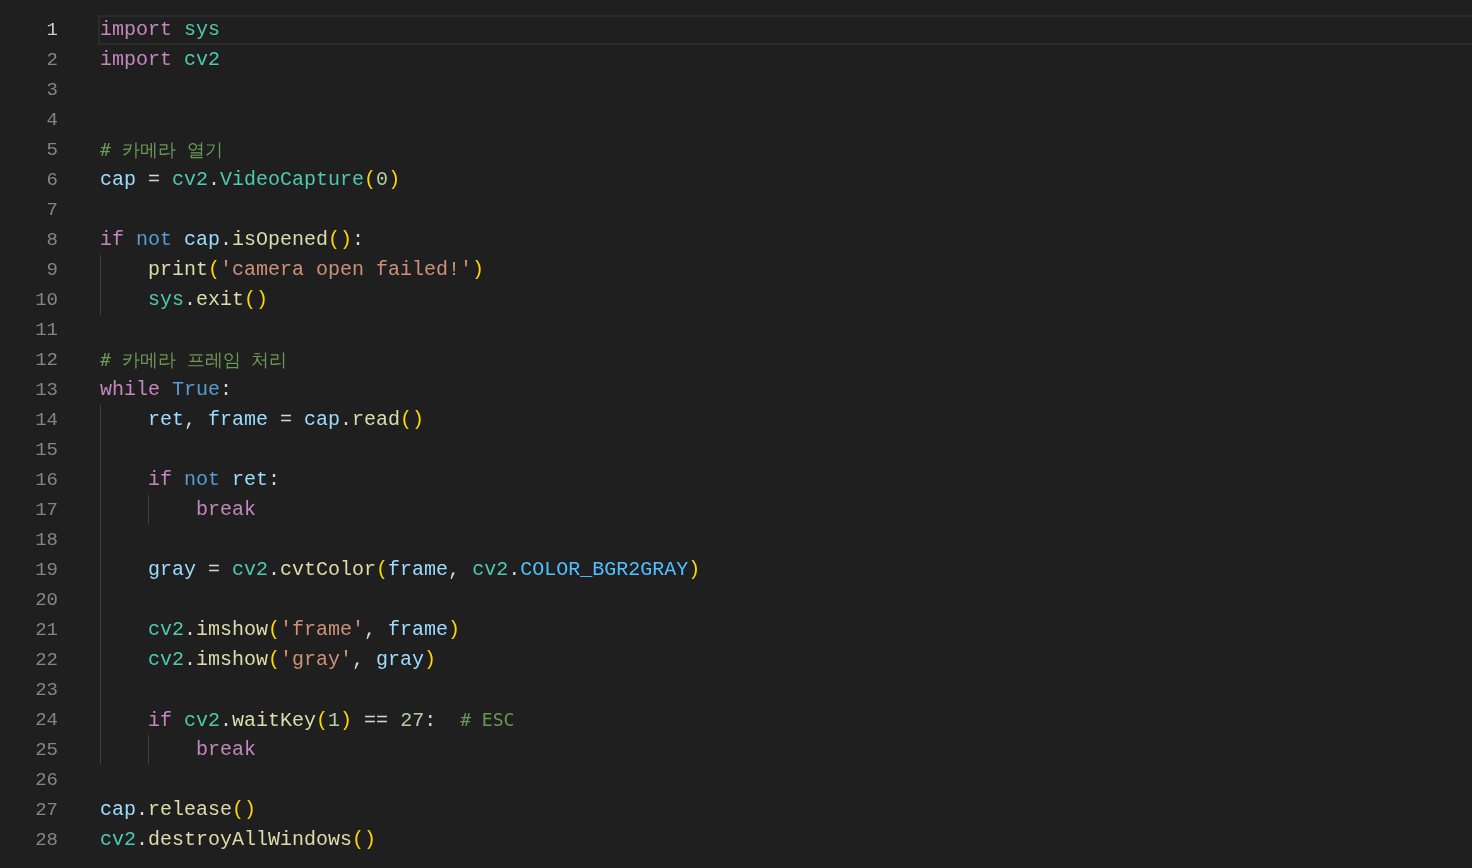 Image resolution: width=1472 pixels, height=868 pixels. What do you see at coordinates (166, 390) in the screenshot?
I see `code-line: while True:` at bounding box center [166, 390].